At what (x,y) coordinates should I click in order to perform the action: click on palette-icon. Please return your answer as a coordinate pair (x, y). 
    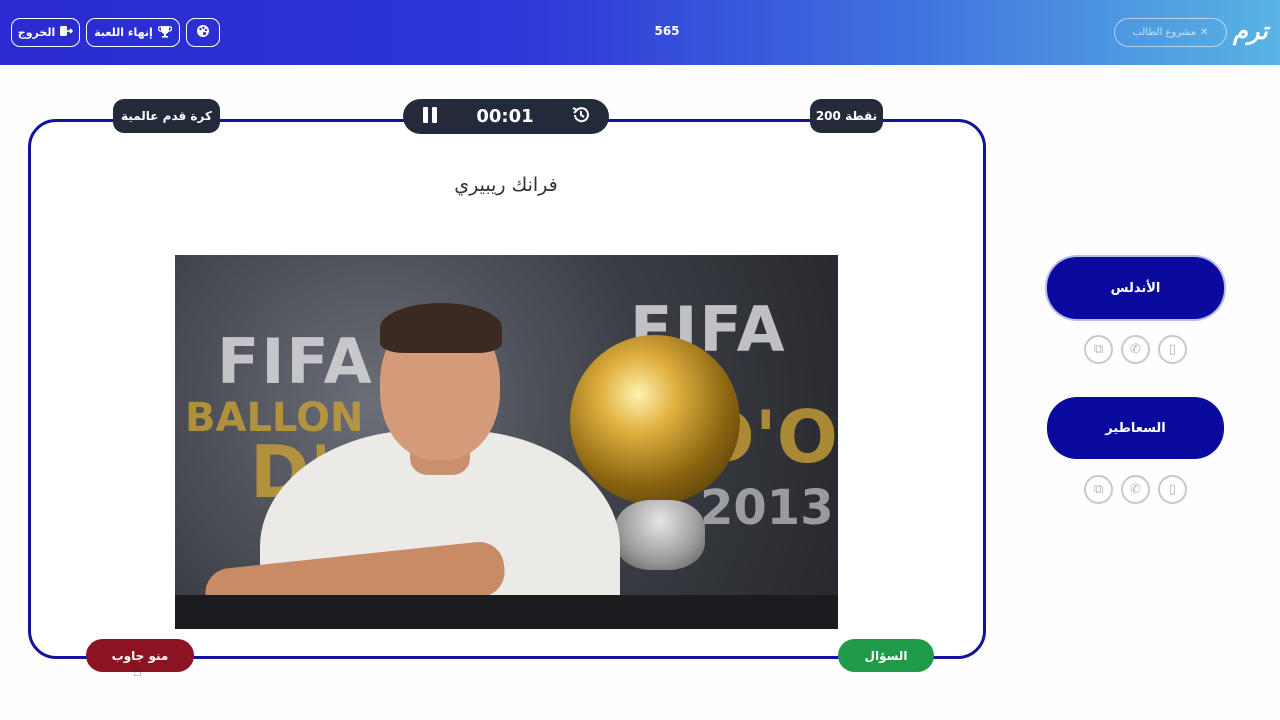
    Looking at the image, I should click on (203, 32).